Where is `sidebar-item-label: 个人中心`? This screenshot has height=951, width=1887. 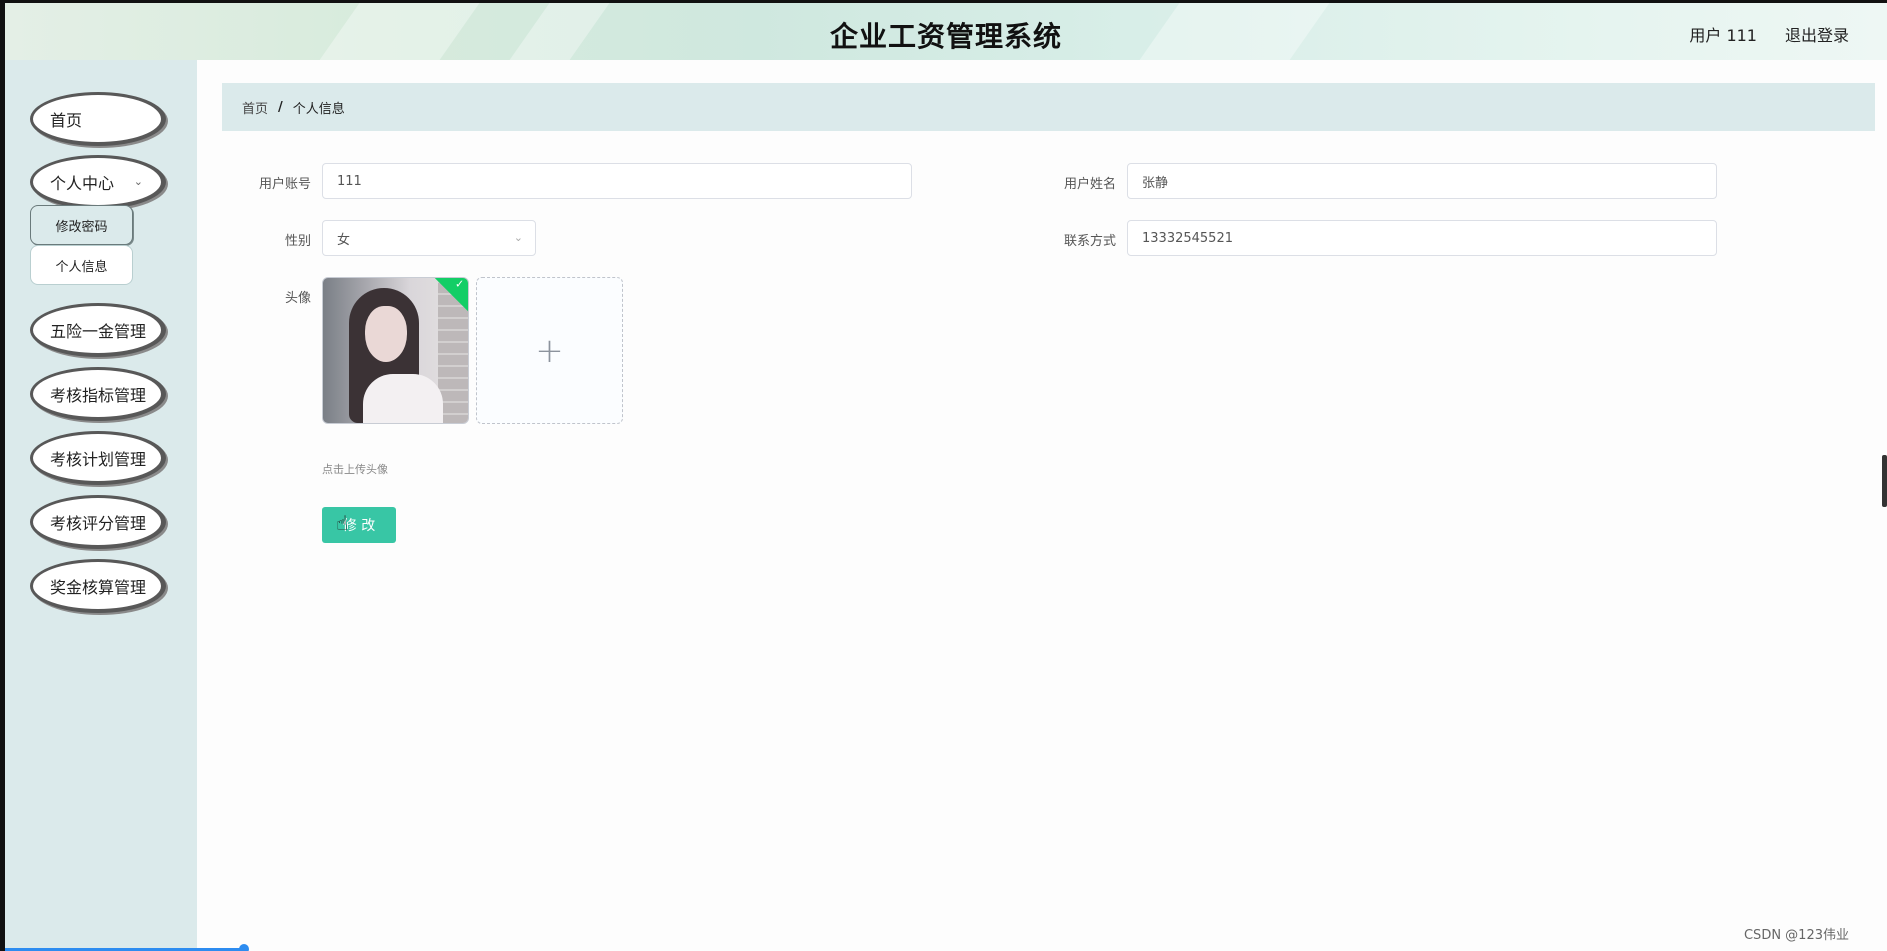 sidebar-item-label: 个人中心 is located at coordinates (82, 183).